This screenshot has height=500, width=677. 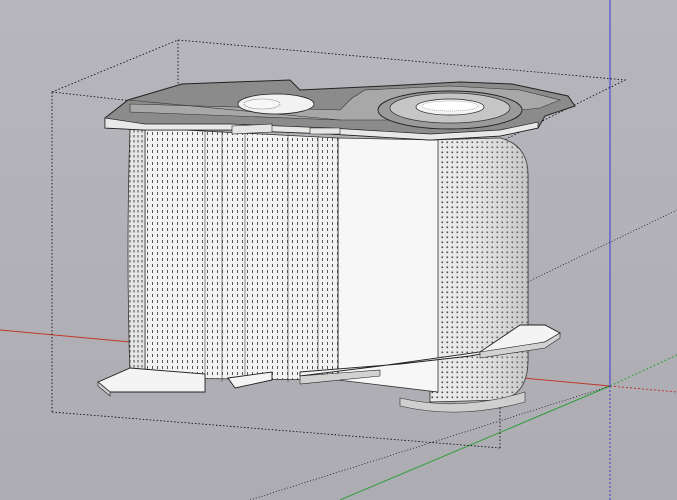 I want to click on flat-panel, so click(x=388, y=265).